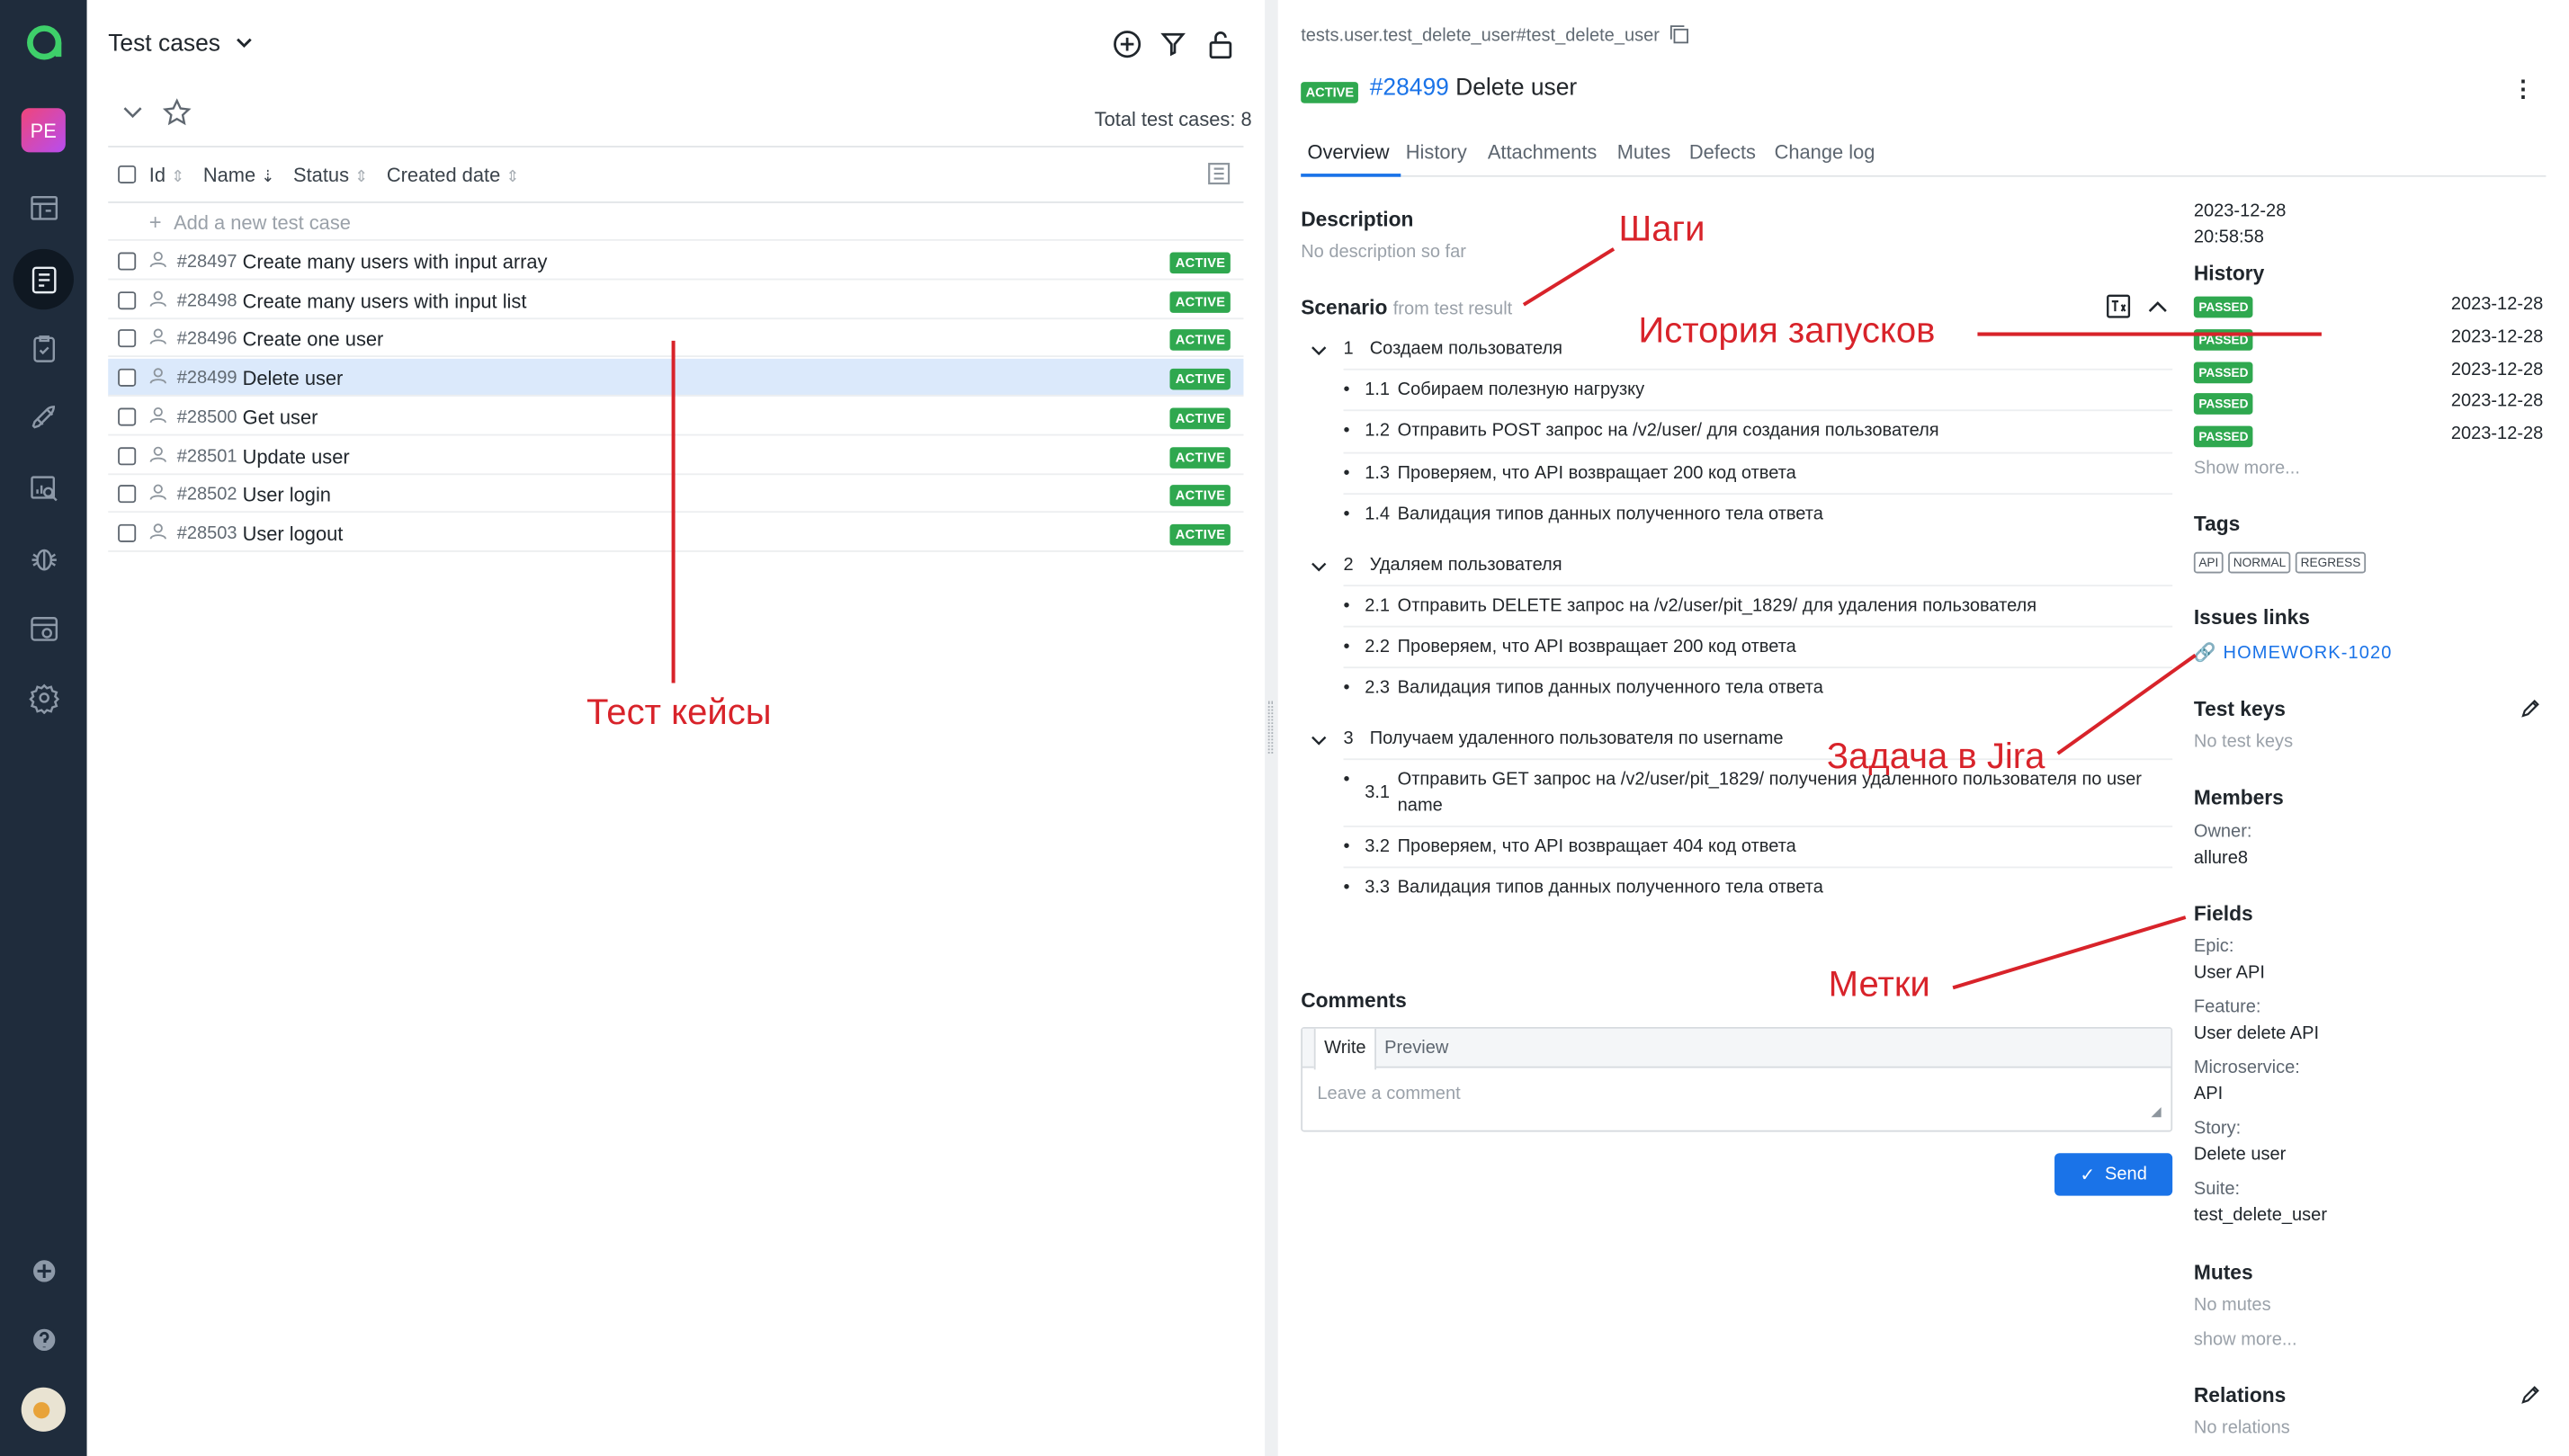  I want to click on tab-history: History, so click(1436, 152).